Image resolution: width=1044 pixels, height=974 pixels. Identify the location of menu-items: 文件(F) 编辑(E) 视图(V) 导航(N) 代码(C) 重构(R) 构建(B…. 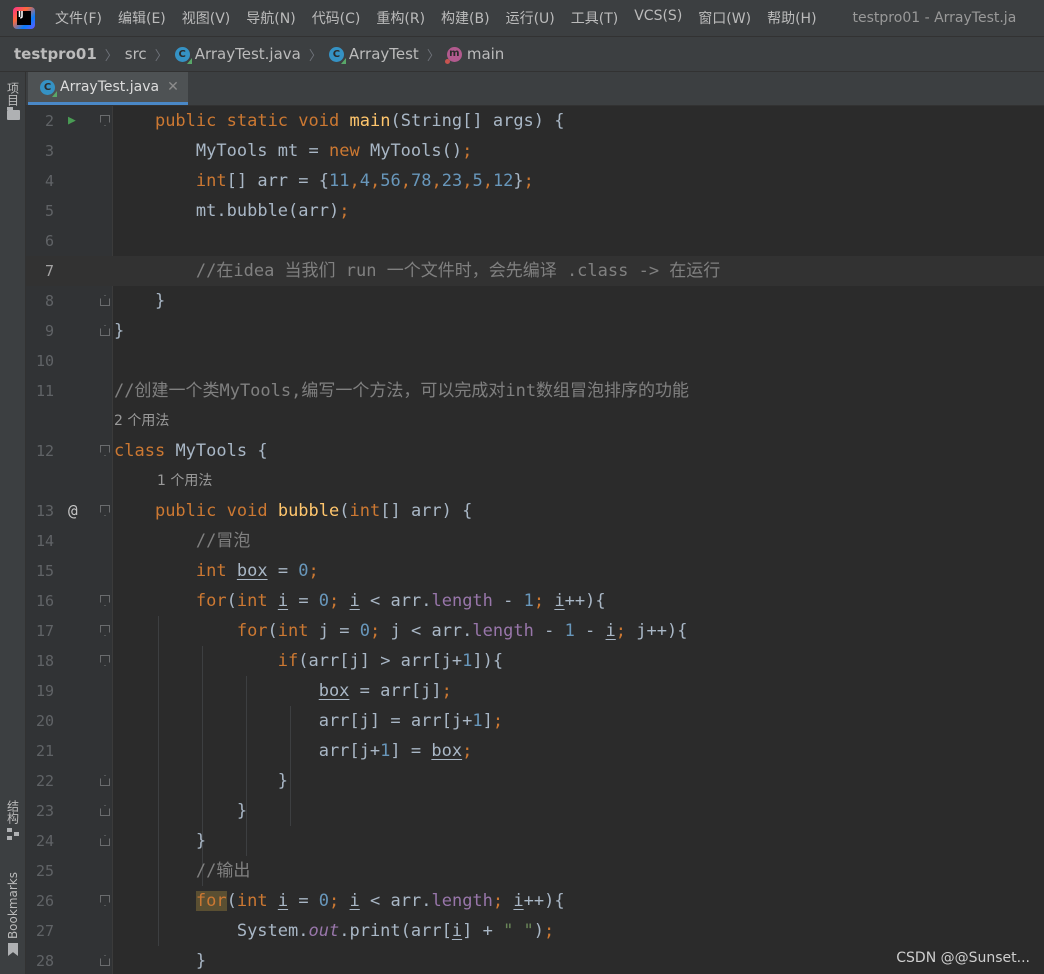
(436, 18).